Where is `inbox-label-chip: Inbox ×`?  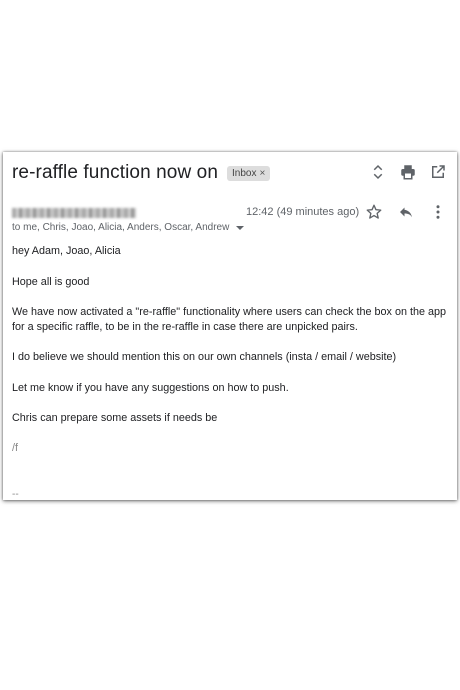
inbox-label-chip: Inbox × is located at coordinates (249, 173).